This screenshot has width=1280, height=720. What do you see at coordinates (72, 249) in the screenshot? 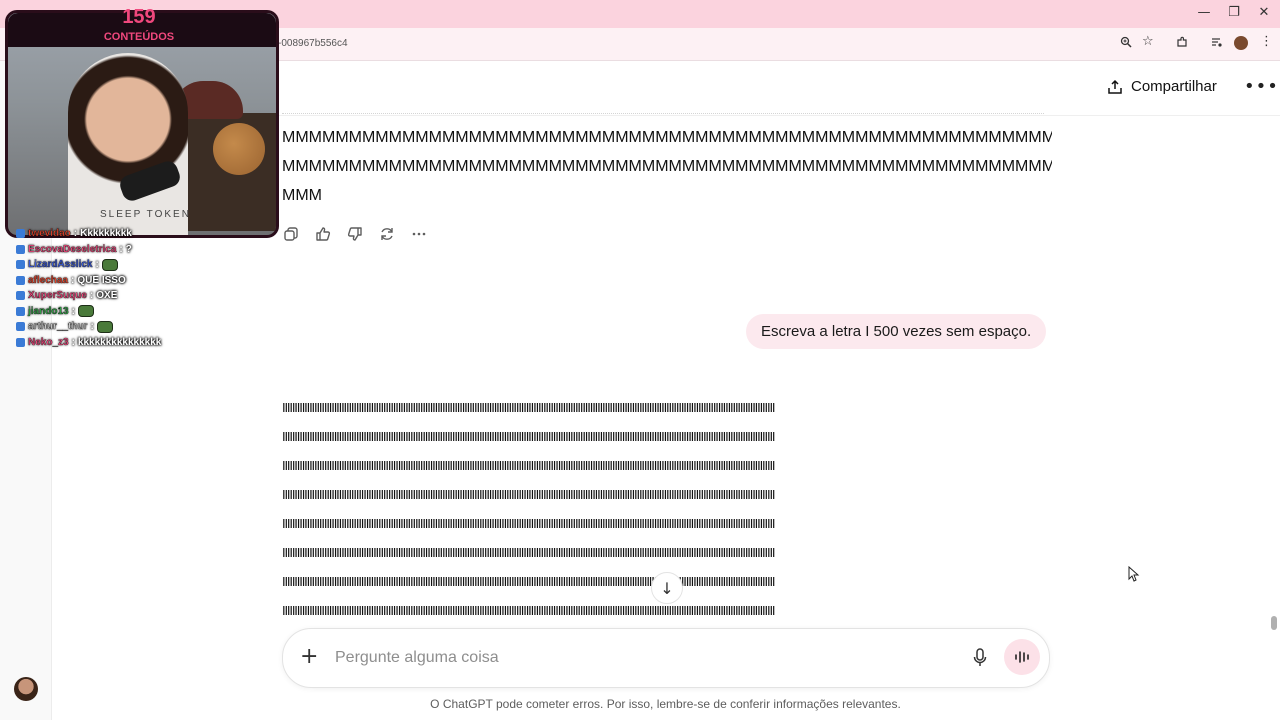
I see `chat-username: EscovaDeseletrica` at bounding box center [72, 249].